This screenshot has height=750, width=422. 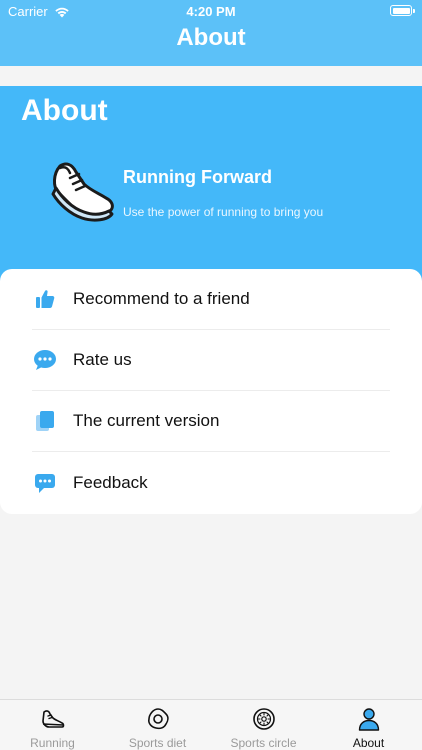 What do you see at coordinates (368, 743) in the screenshot?
I see `tab-label: About` at bounding box center [368, 743].